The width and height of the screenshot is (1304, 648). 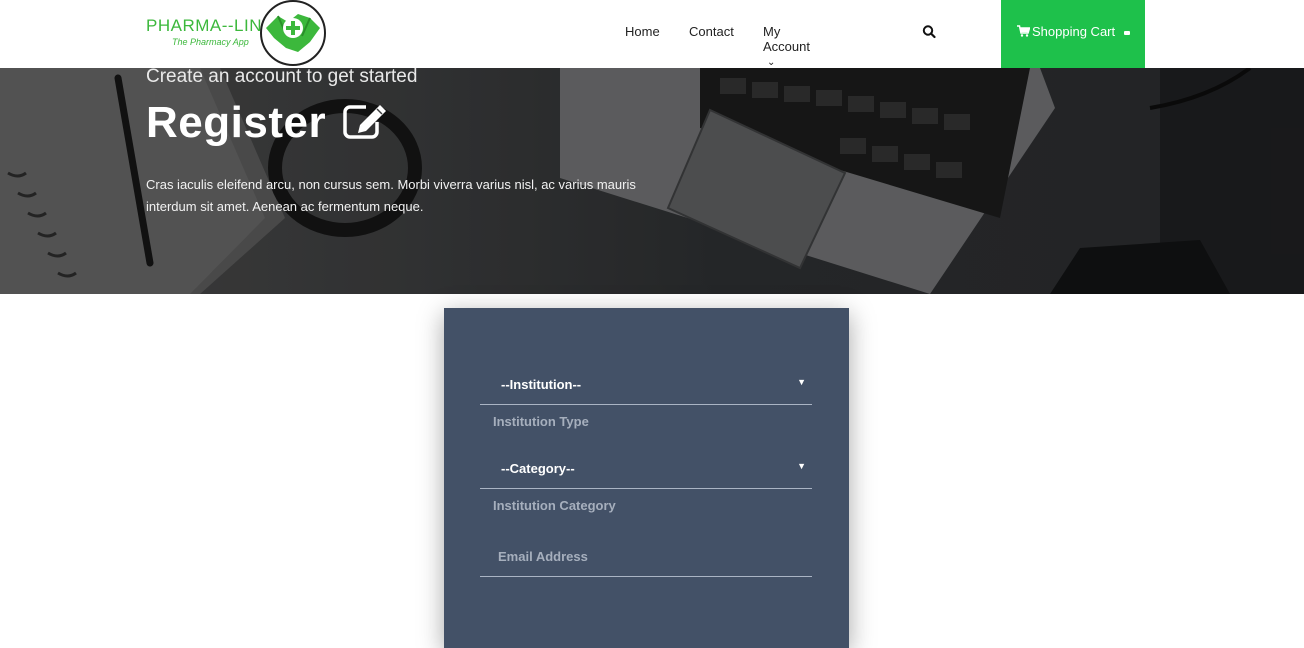 What do you see at coordinates (541, 384) in the screenshot?
I see `institution-select-value: --Institution--` at bounding box center [541, 384].